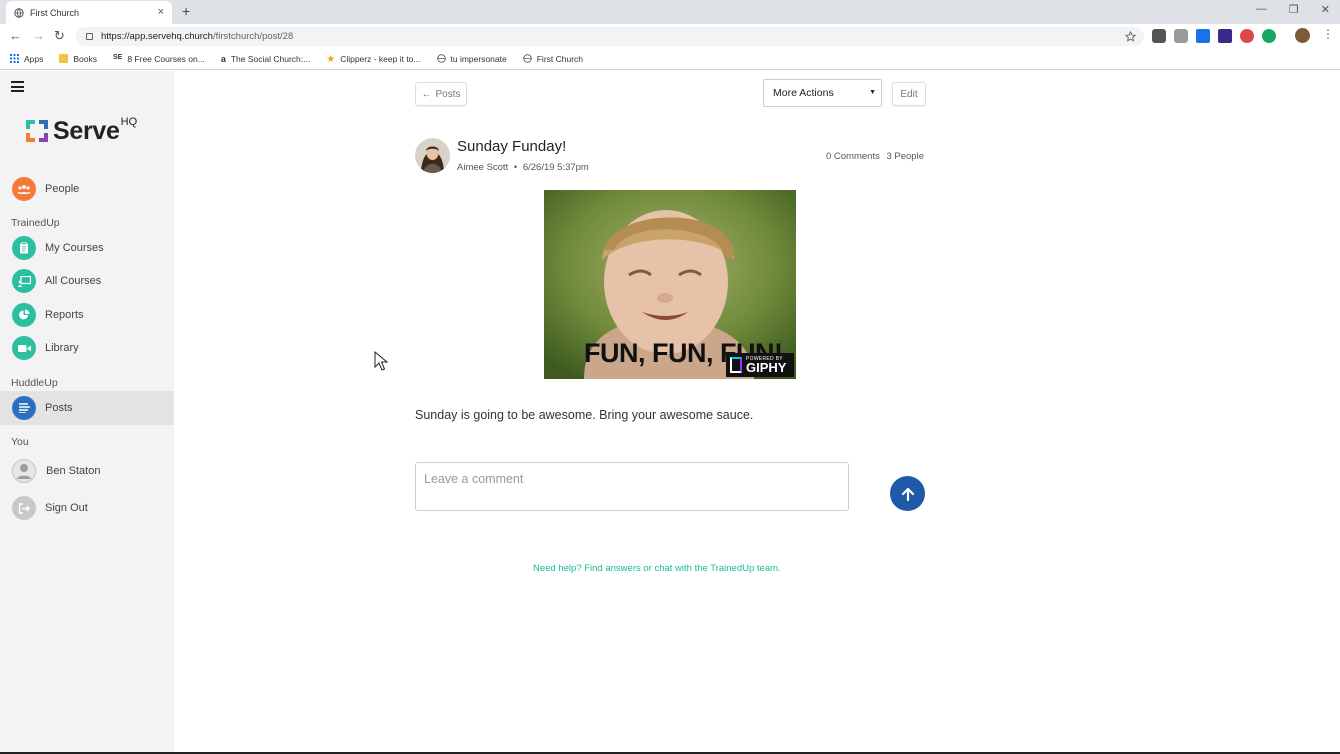 The height and width of the screenshot is (754, 1340). I want to click on arrow-left-icon: ←, so click(426, 94).